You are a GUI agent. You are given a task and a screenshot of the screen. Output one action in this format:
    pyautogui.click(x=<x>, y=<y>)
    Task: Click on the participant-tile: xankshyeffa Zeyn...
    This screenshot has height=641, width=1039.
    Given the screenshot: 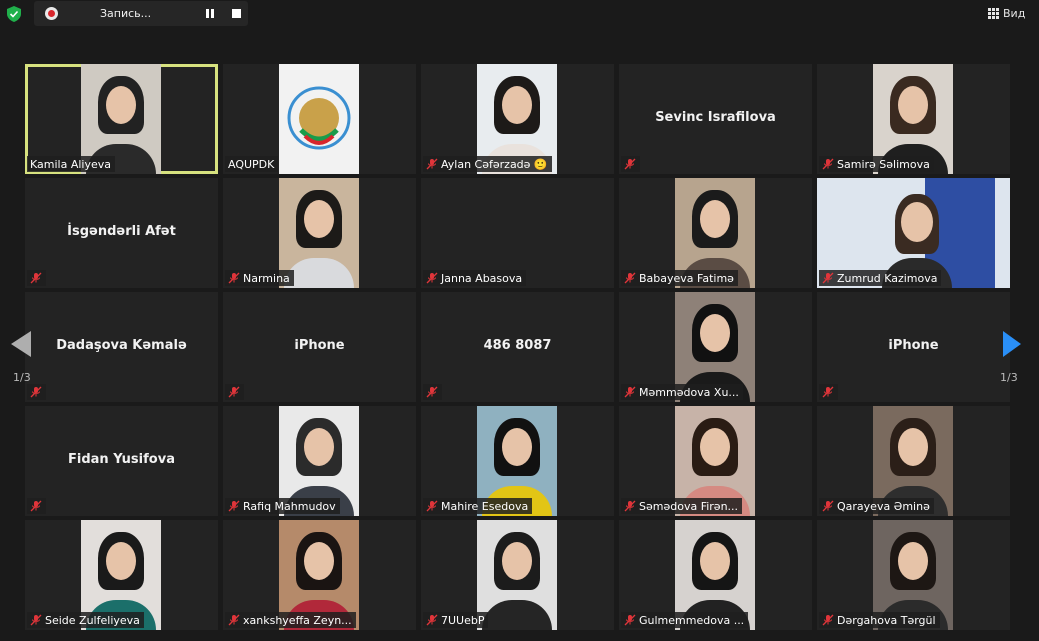 What is the action you would take?
    pyautogui.click(x=319, y=575)
    